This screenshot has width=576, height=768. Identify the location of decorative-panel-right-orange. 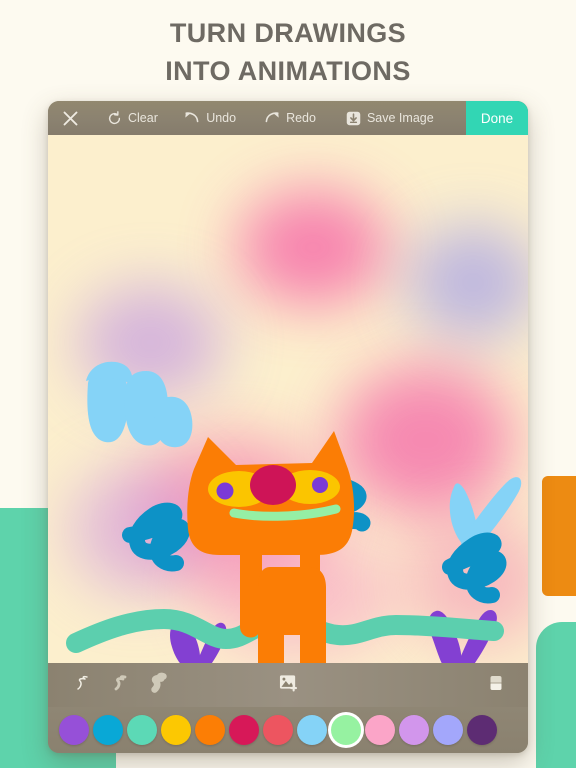
(559, 536).